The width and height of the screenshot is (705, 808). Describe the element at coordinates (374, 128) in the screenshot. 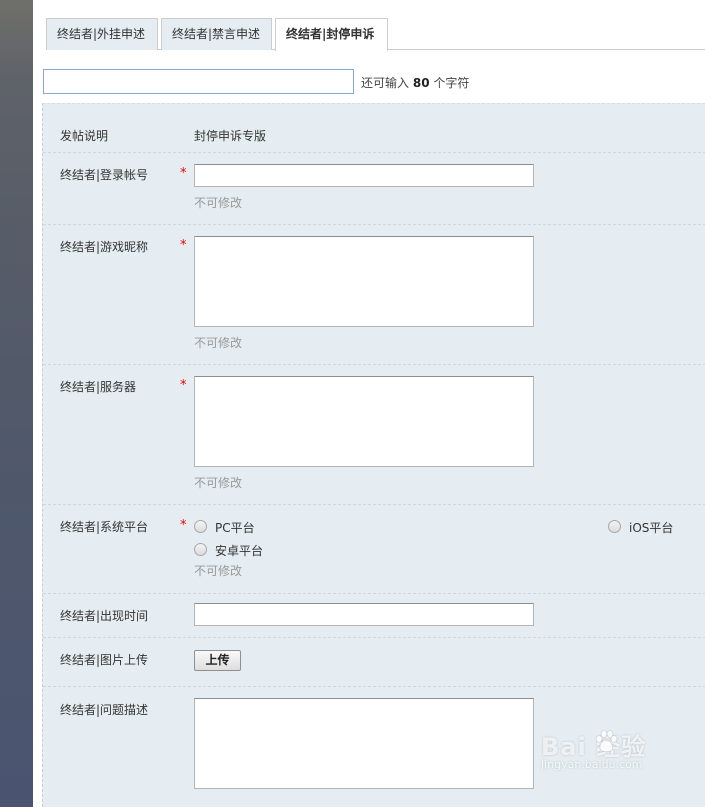

I see `row-post-note: 发帖说明 封停申诉专版` at that location.